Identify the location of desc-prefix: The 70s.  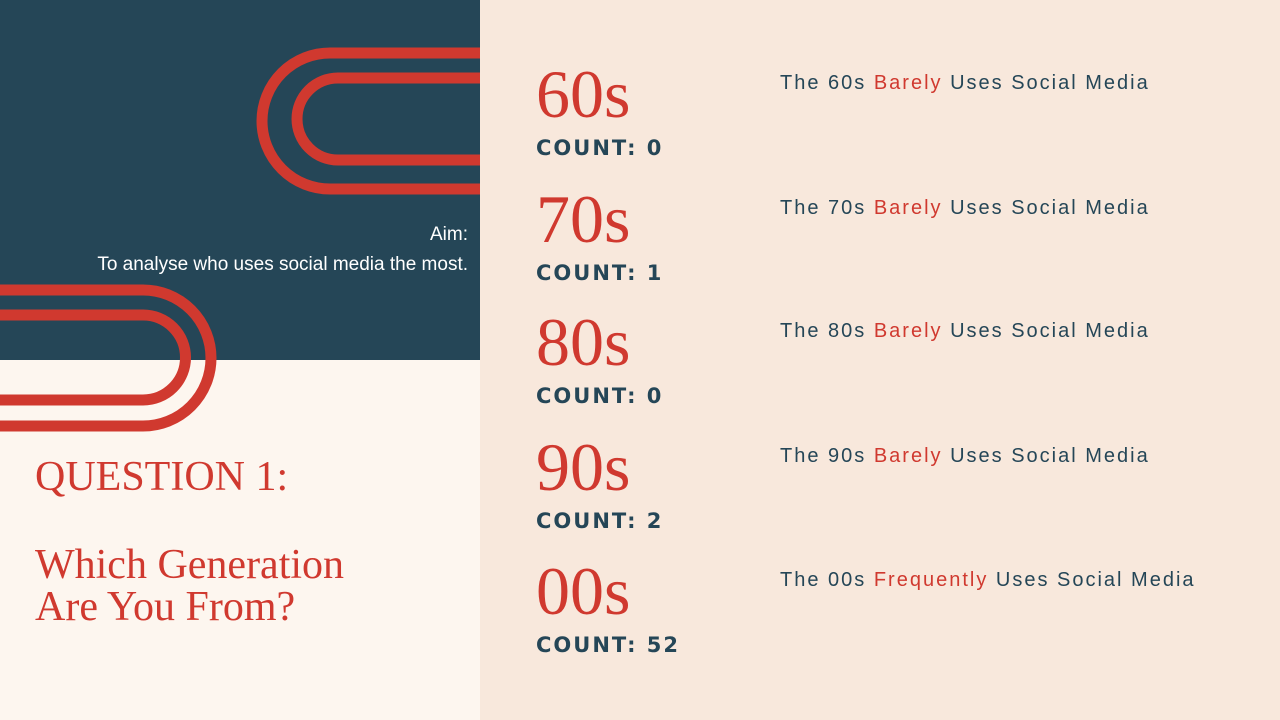
(823, 208).